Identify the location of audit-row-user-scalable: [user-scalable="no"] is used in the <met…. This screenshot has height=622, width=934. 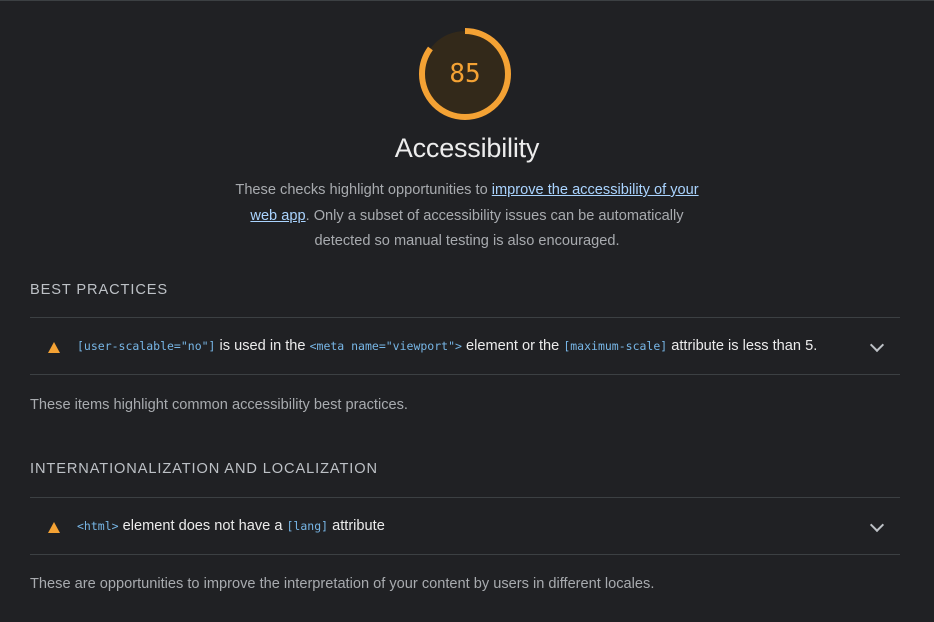
(465, 346).